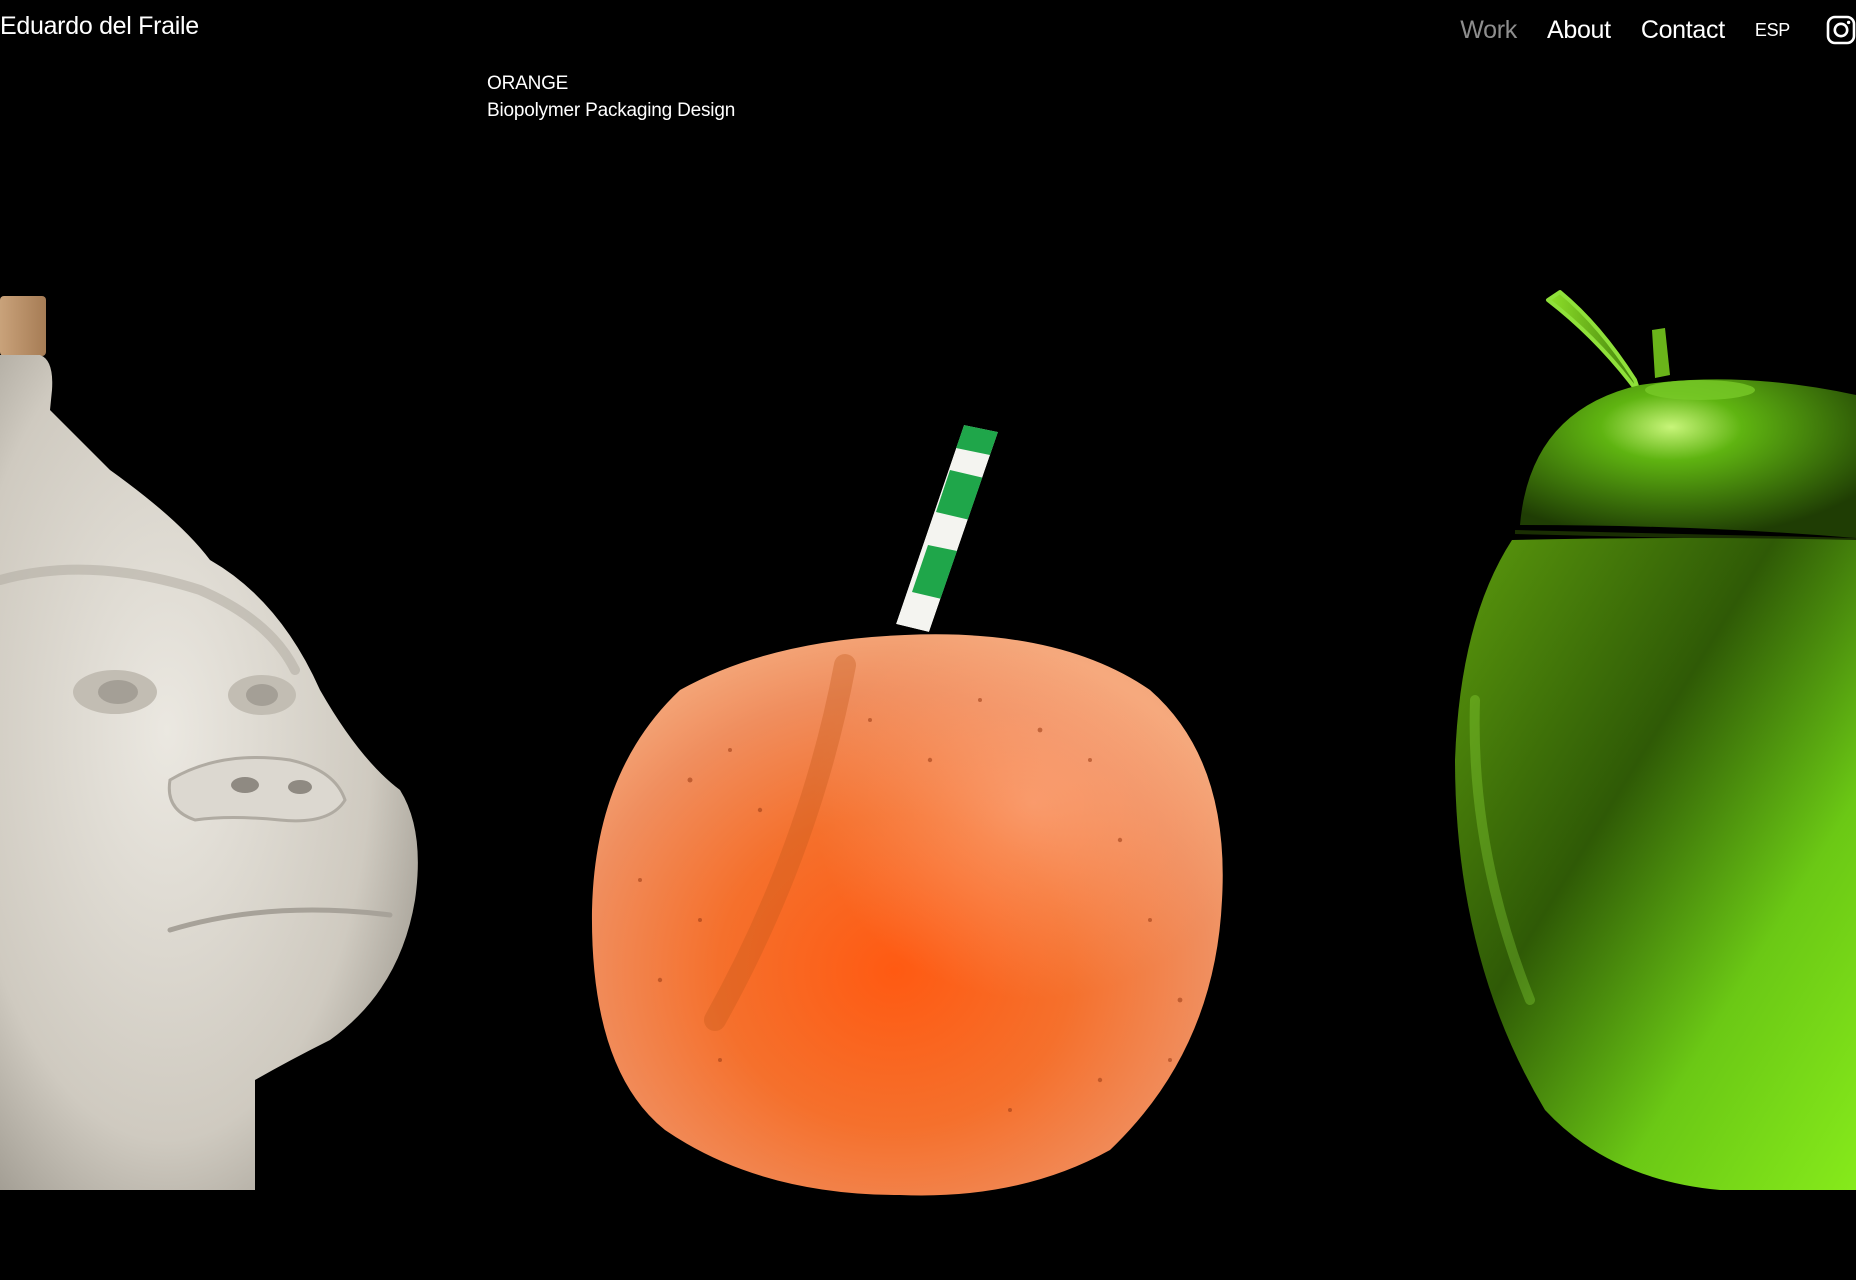 This screenshot has height=1280, width=1856. I want to click on straw-icon, so click(947, 528).